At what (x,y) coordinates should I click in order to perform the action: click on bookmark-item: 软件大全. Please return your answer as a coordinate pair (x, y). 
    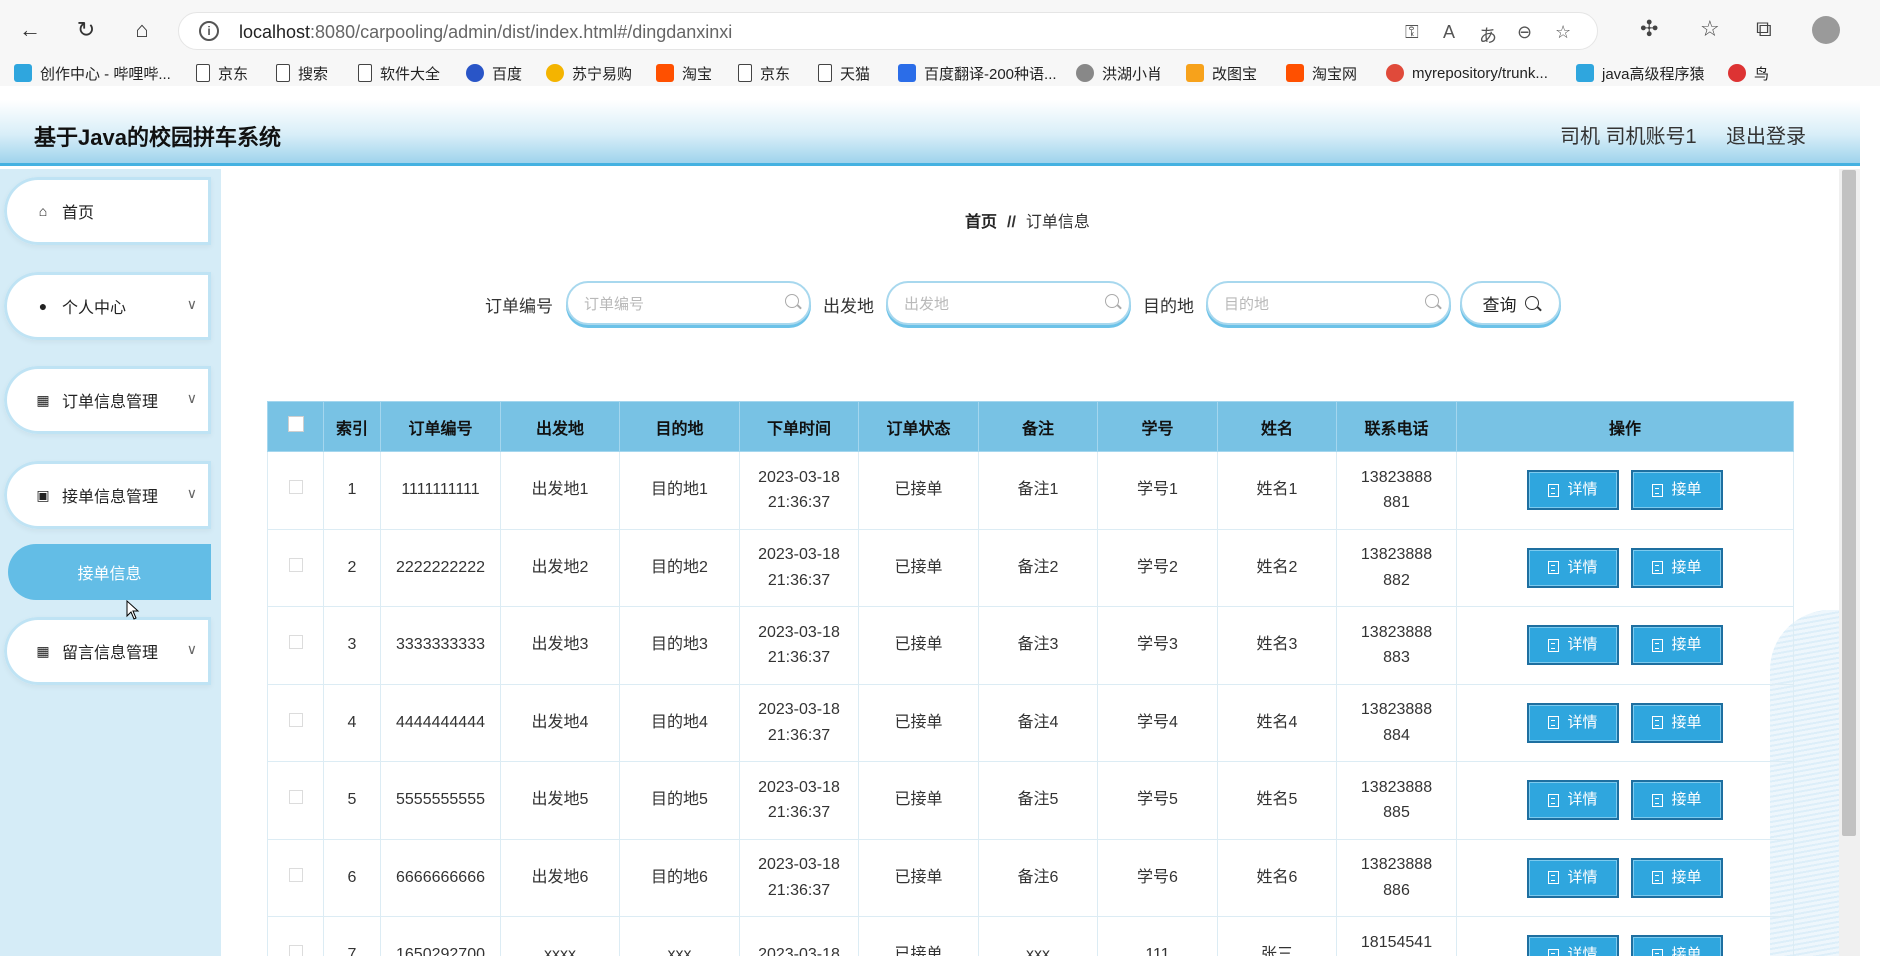
    Looking at the image, I should click on (399, 73).